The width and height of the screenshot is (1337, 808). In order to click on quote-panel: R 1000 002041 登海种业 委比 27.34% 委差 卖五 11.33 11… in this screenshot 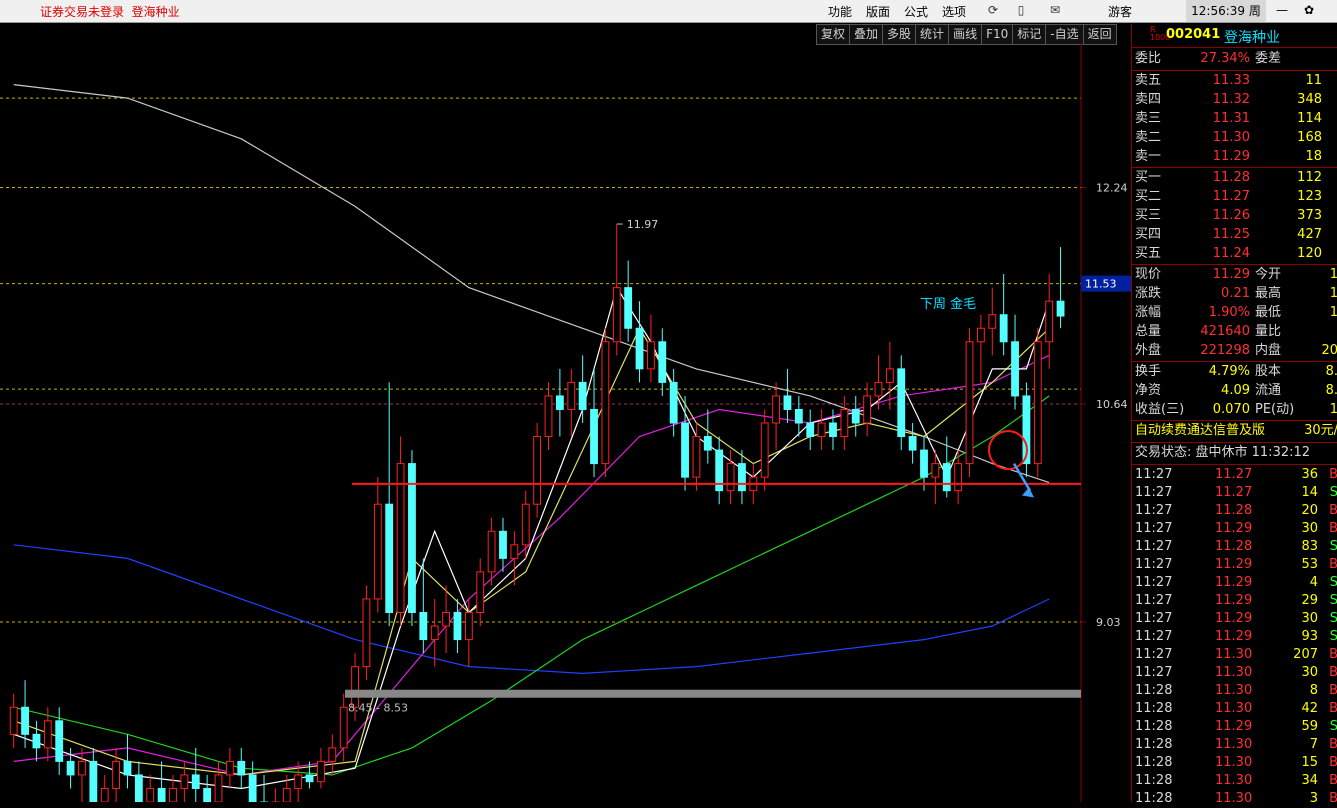, I will do `click(1234, 415)`.